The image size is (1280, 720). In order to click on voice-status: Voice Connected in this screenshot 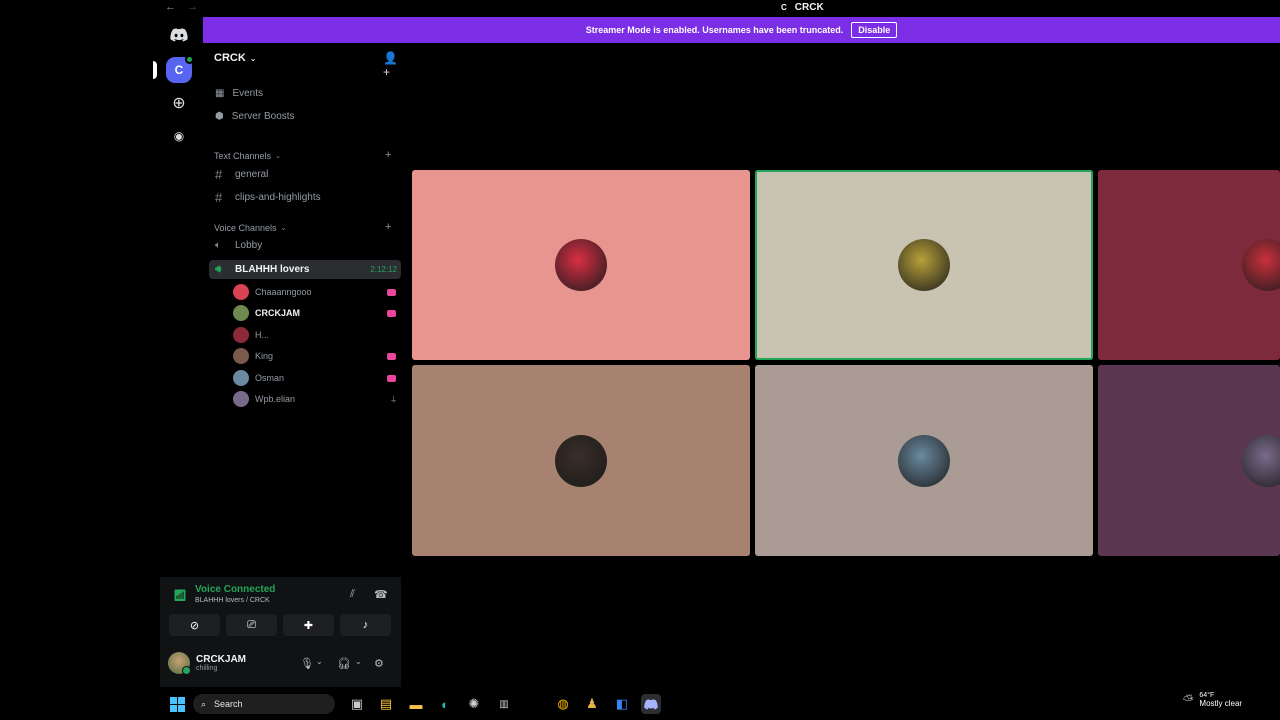, I will do `click(235, 589)`.